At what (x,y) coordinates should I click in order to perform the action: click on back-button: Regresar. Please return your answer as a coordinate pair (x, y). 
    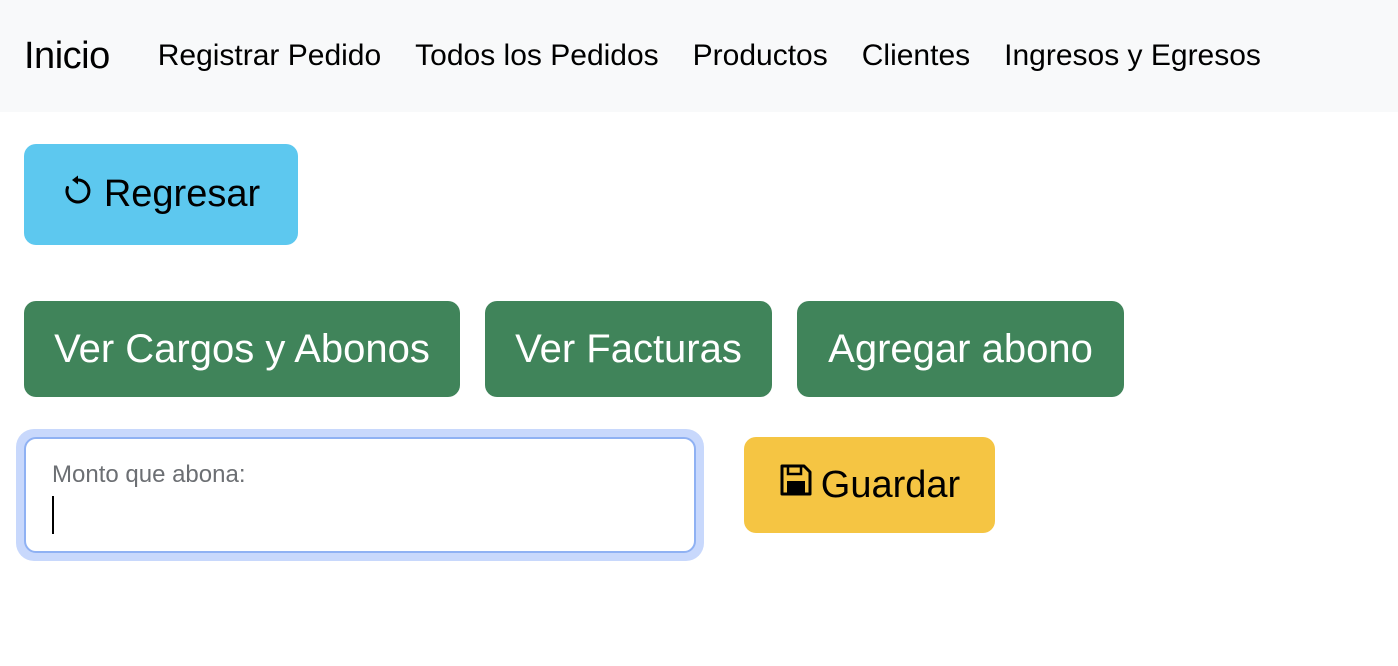
    Looking at the image, I should click on (161, 194).